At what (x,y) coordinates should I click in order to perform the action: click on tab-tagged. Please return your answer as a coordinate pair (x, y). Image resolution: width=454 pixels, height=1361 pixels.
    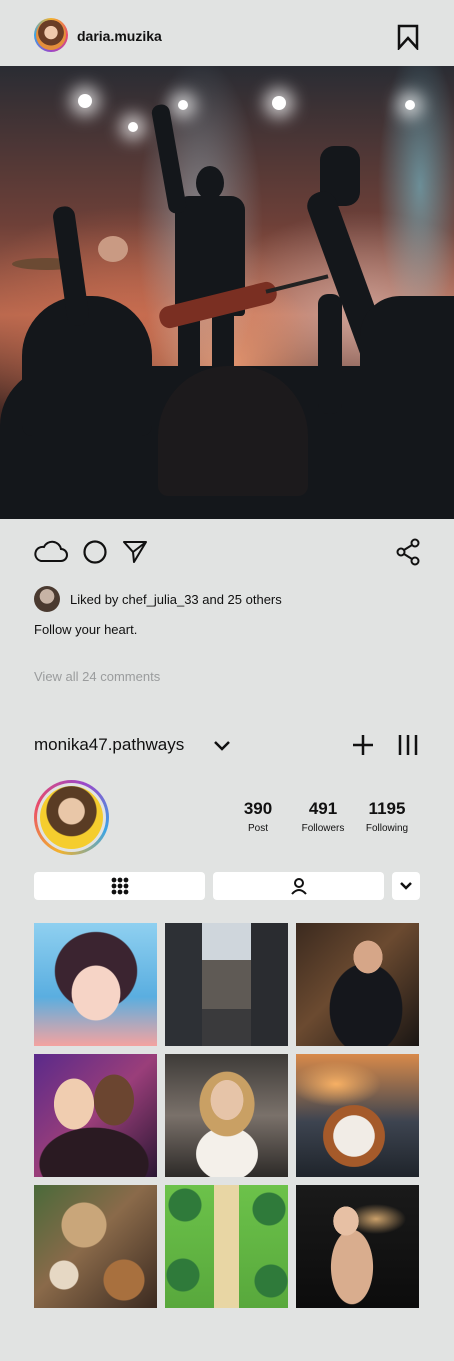
    Looking at the image, I should click on (298, 886).